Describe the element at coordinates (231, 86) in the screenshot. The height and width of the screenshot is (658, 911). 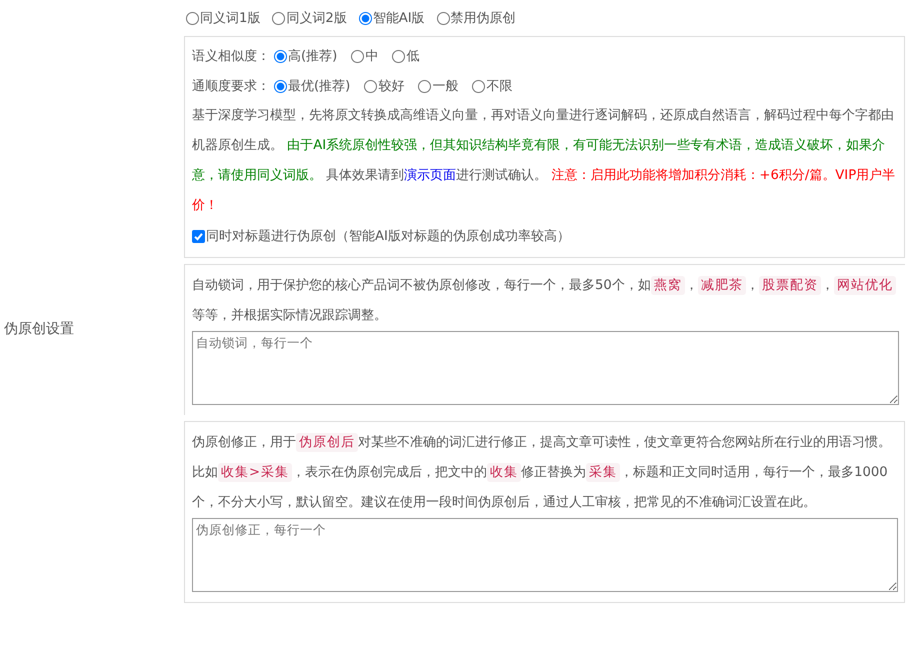
I see `option-label: 通顺度要求：` at that location.